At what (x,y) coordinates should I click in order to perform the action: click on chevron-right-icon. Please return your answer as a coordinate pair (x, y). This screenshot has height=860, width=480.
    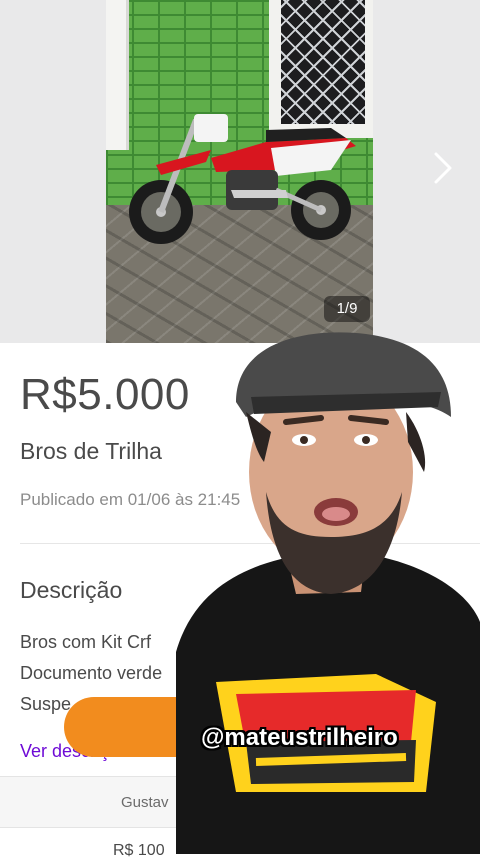
    Looking at the image, I should click on (443, 168).